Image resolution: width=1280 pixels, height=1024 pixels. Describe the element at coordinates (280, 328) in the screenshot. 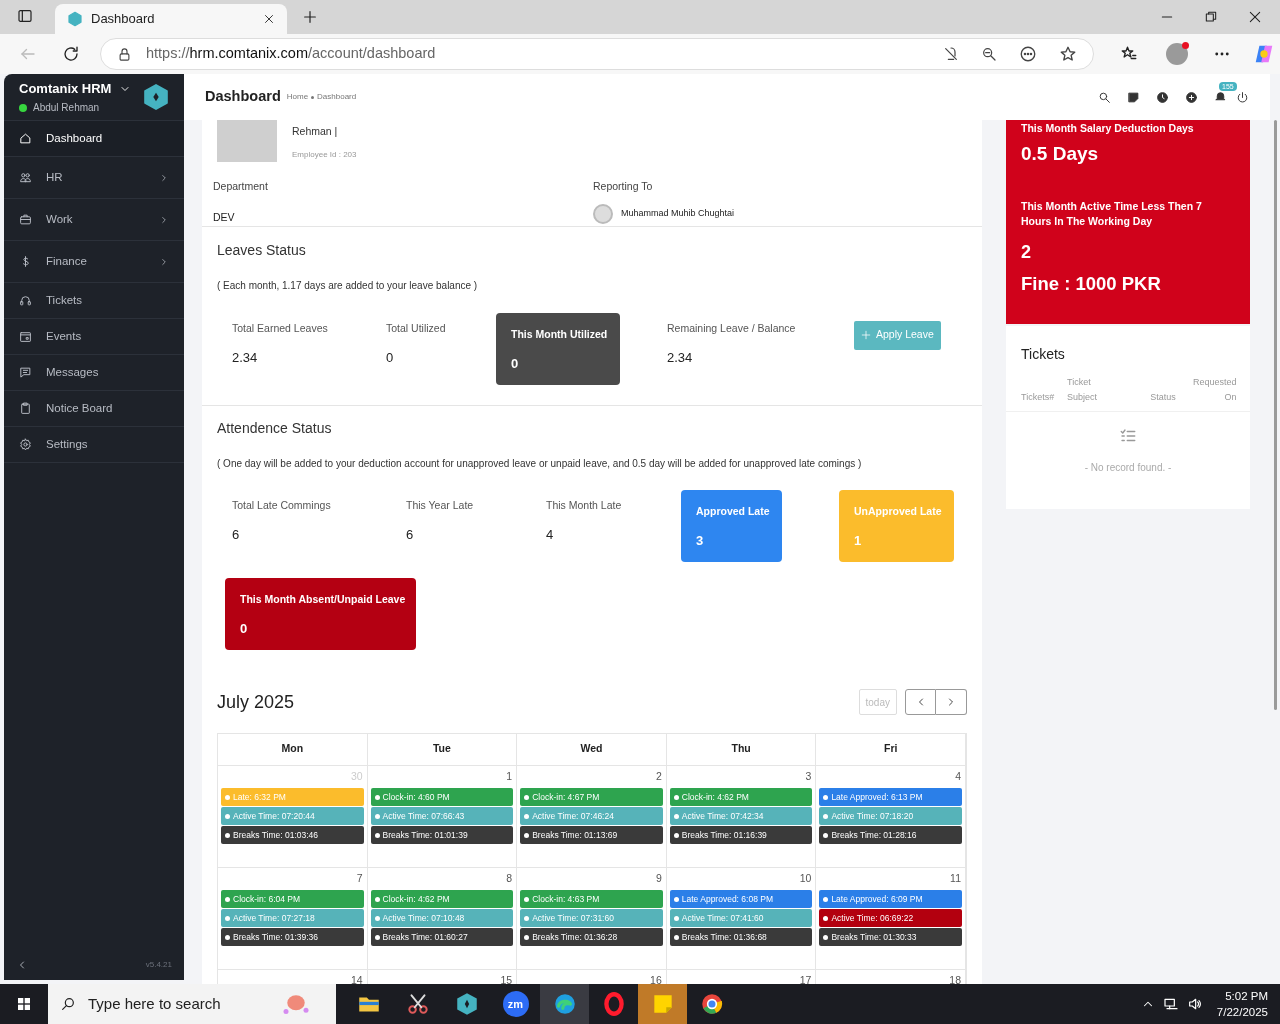

I see `stat-label: Total Earned Leaves` at that location.